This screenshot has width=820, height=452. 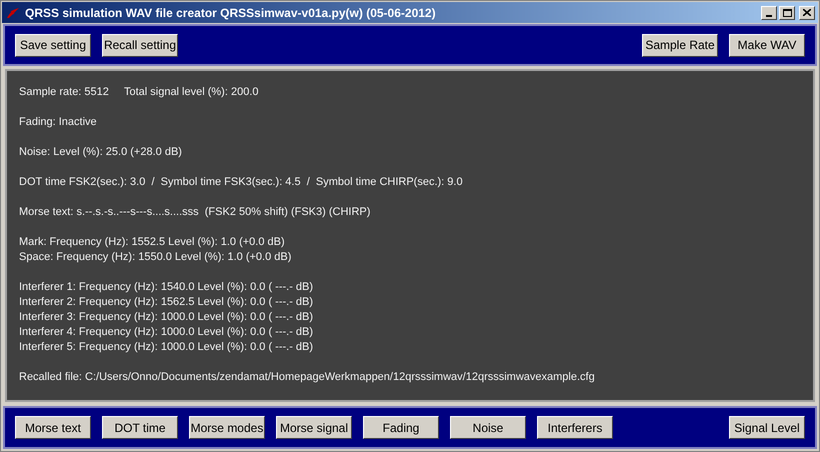 I want to click on info-line: Interferer 1: Frequency (Hz): 1540.0 Level (%): 0.0 ( ---.- dB), so click(x=166, y=287).